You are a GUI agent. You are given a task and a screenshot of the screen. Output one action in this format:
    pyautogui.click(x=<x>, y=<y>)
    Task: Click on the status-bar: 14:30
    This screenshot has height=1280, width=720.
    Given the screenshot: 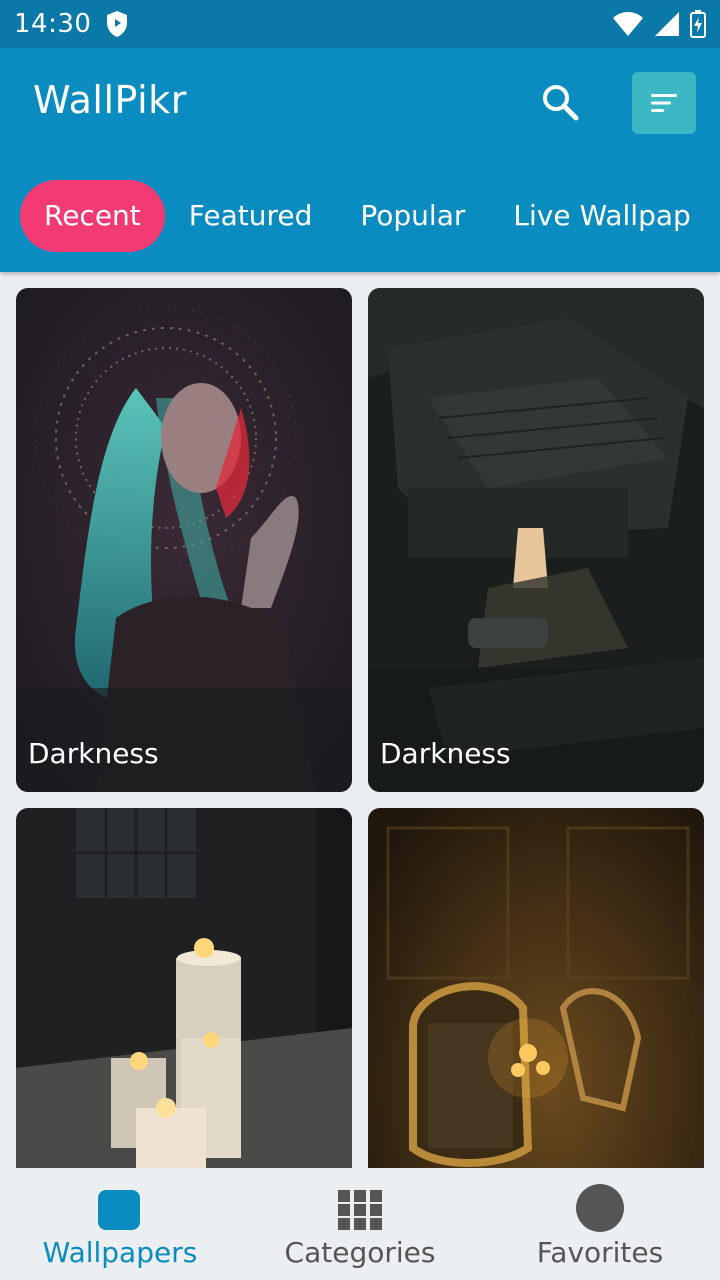 What is the action you would take?
    pyautogui.click(x=360, y=24)
    